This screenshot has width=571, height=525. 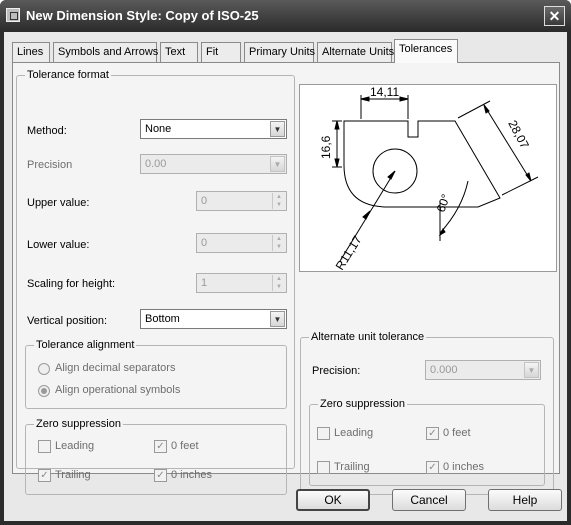 What do you see at coordinates (362, 404) in the screenshot?
I see `zero-suppression-right-title: Zero suppression` at bounding box center [362, 404].